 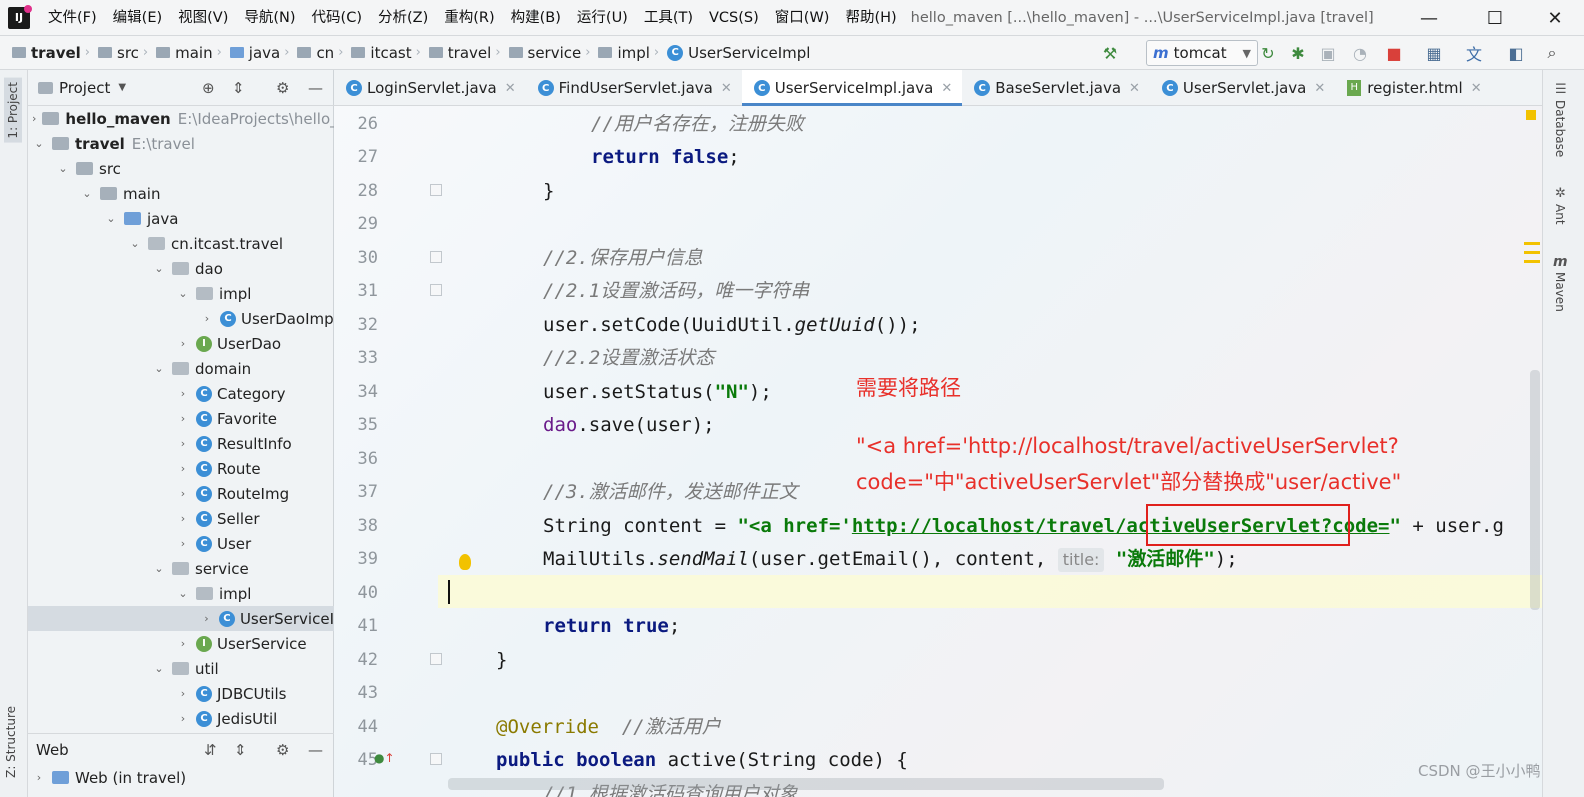 What do you see at coordinates (52, 750) in the screenshot?
I see `web-title: Web` at bounding box center [52, 750].